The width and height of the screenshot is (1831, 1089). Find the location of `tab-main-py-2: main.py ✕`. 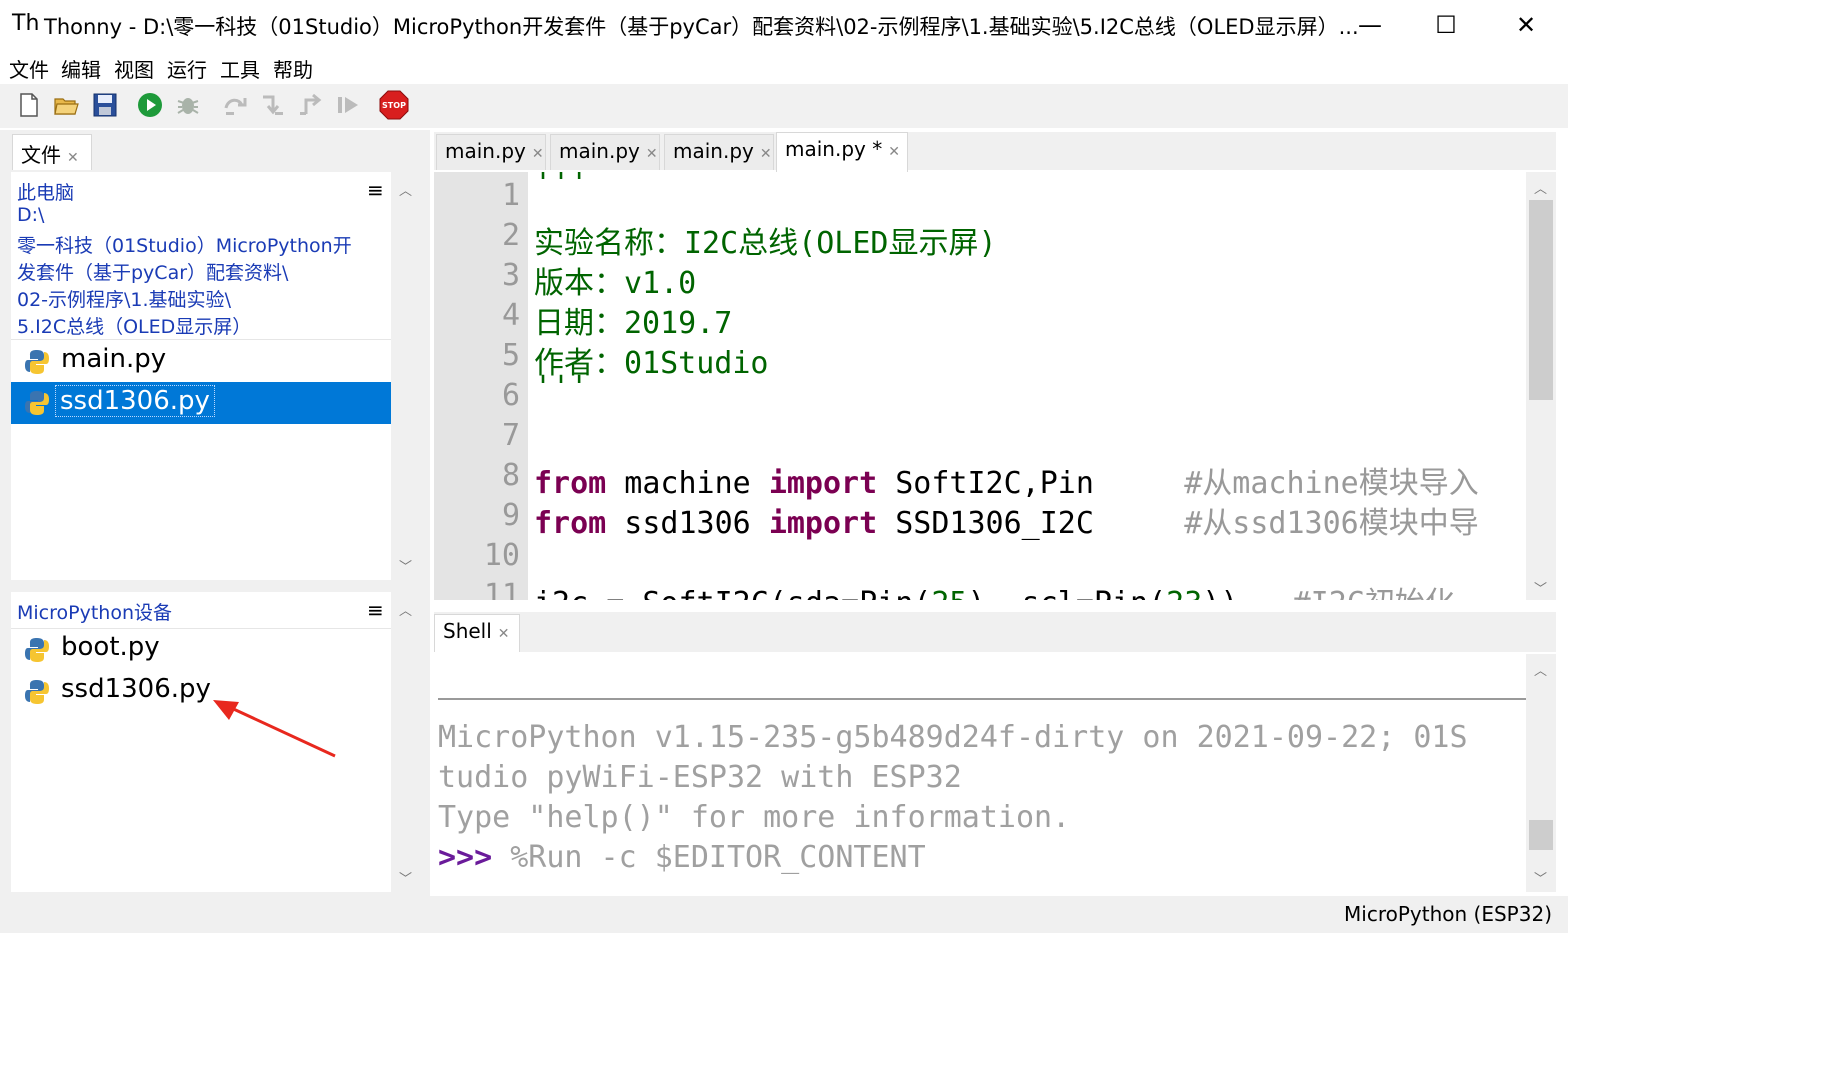

tab-main-py-2: main.py ✕ is located at coordinates (605, 152).